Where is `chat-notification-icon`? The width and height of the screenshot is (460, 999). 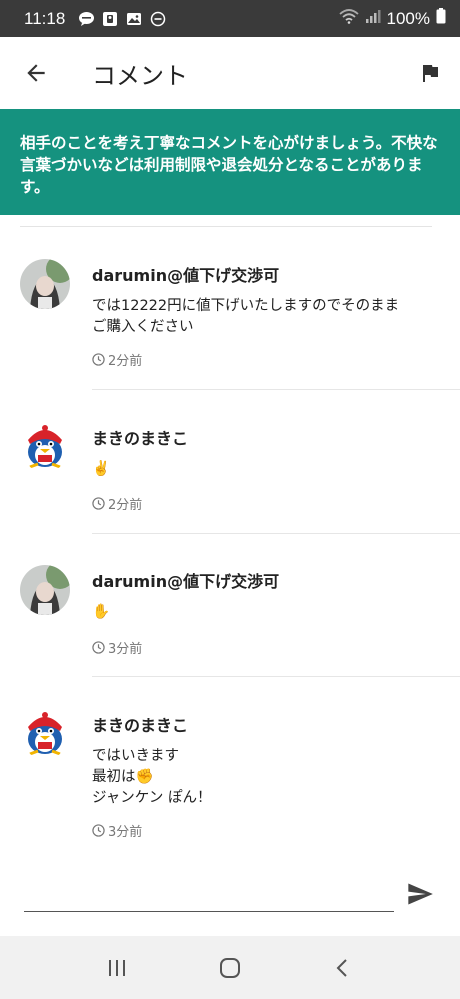
chat-notification-icon is located at coordinates (86, 19).